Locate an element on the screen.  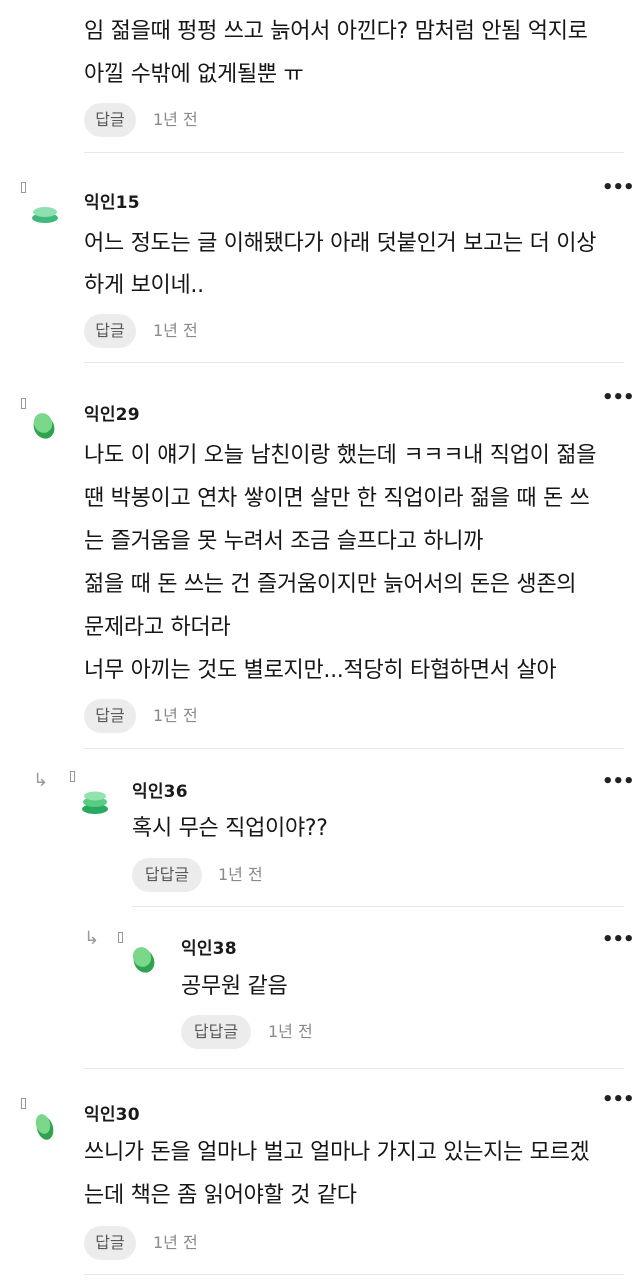
comment-text-line: 어느 정도는 글 이해됐다가 아래 덧붙인거 보고는 더 이상 is located at coordinates (340, 243).